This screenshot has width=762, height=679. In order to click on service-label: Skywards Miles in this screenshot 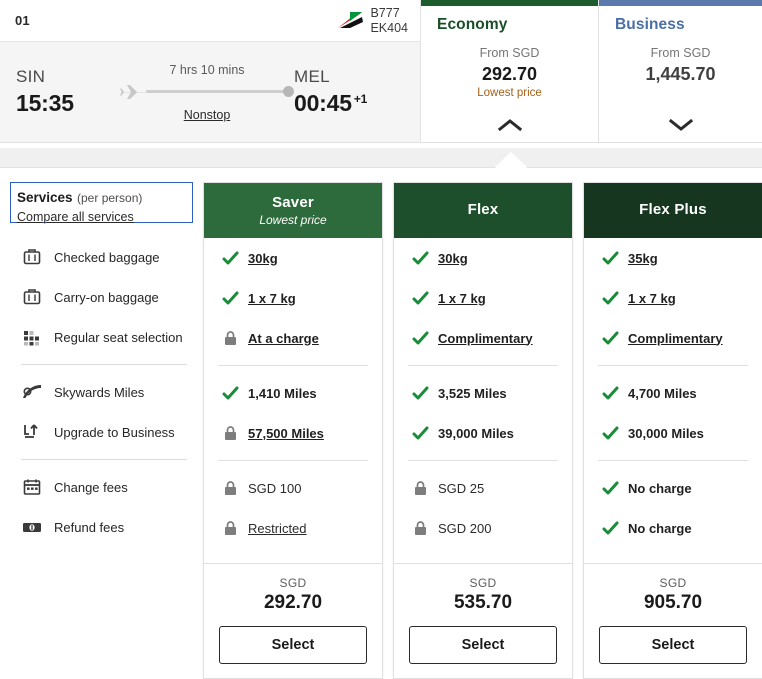, I will do `click(99, 392)`.